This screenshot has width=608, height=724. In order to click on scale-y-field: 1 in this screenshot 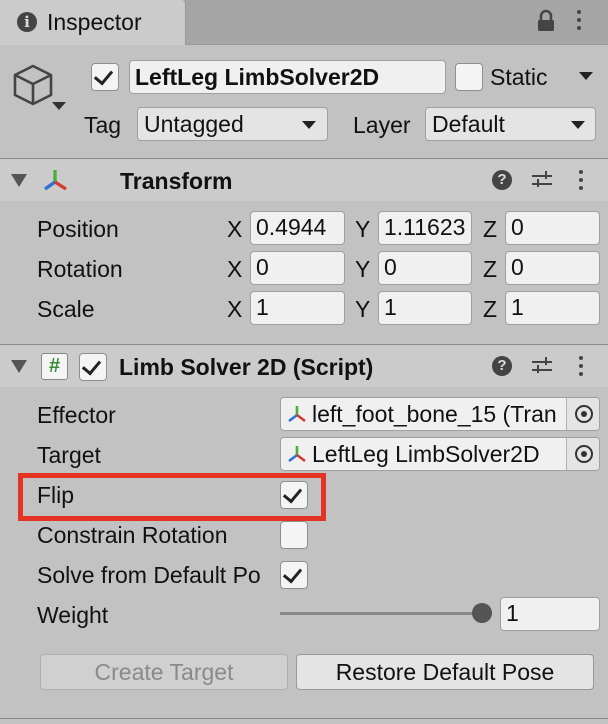, I will do `click(425, 308)`.